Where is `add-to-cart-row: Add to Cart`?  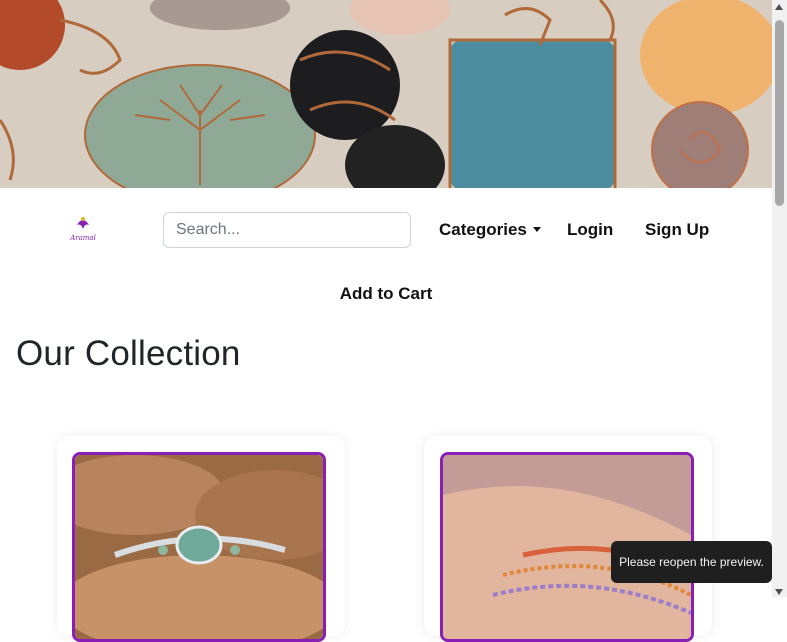 add-to-cart-row: Add to Cart is located at coordinates (386, 294).